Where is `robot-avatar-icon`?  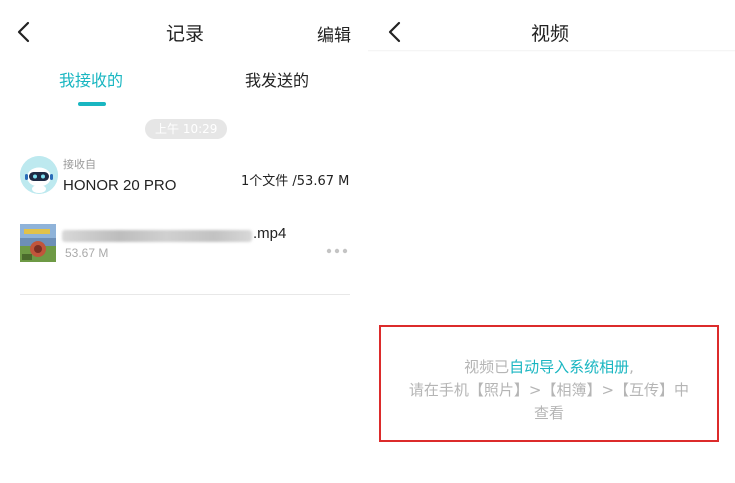
robot-avatar-icon is located at coordinates (39, 175).